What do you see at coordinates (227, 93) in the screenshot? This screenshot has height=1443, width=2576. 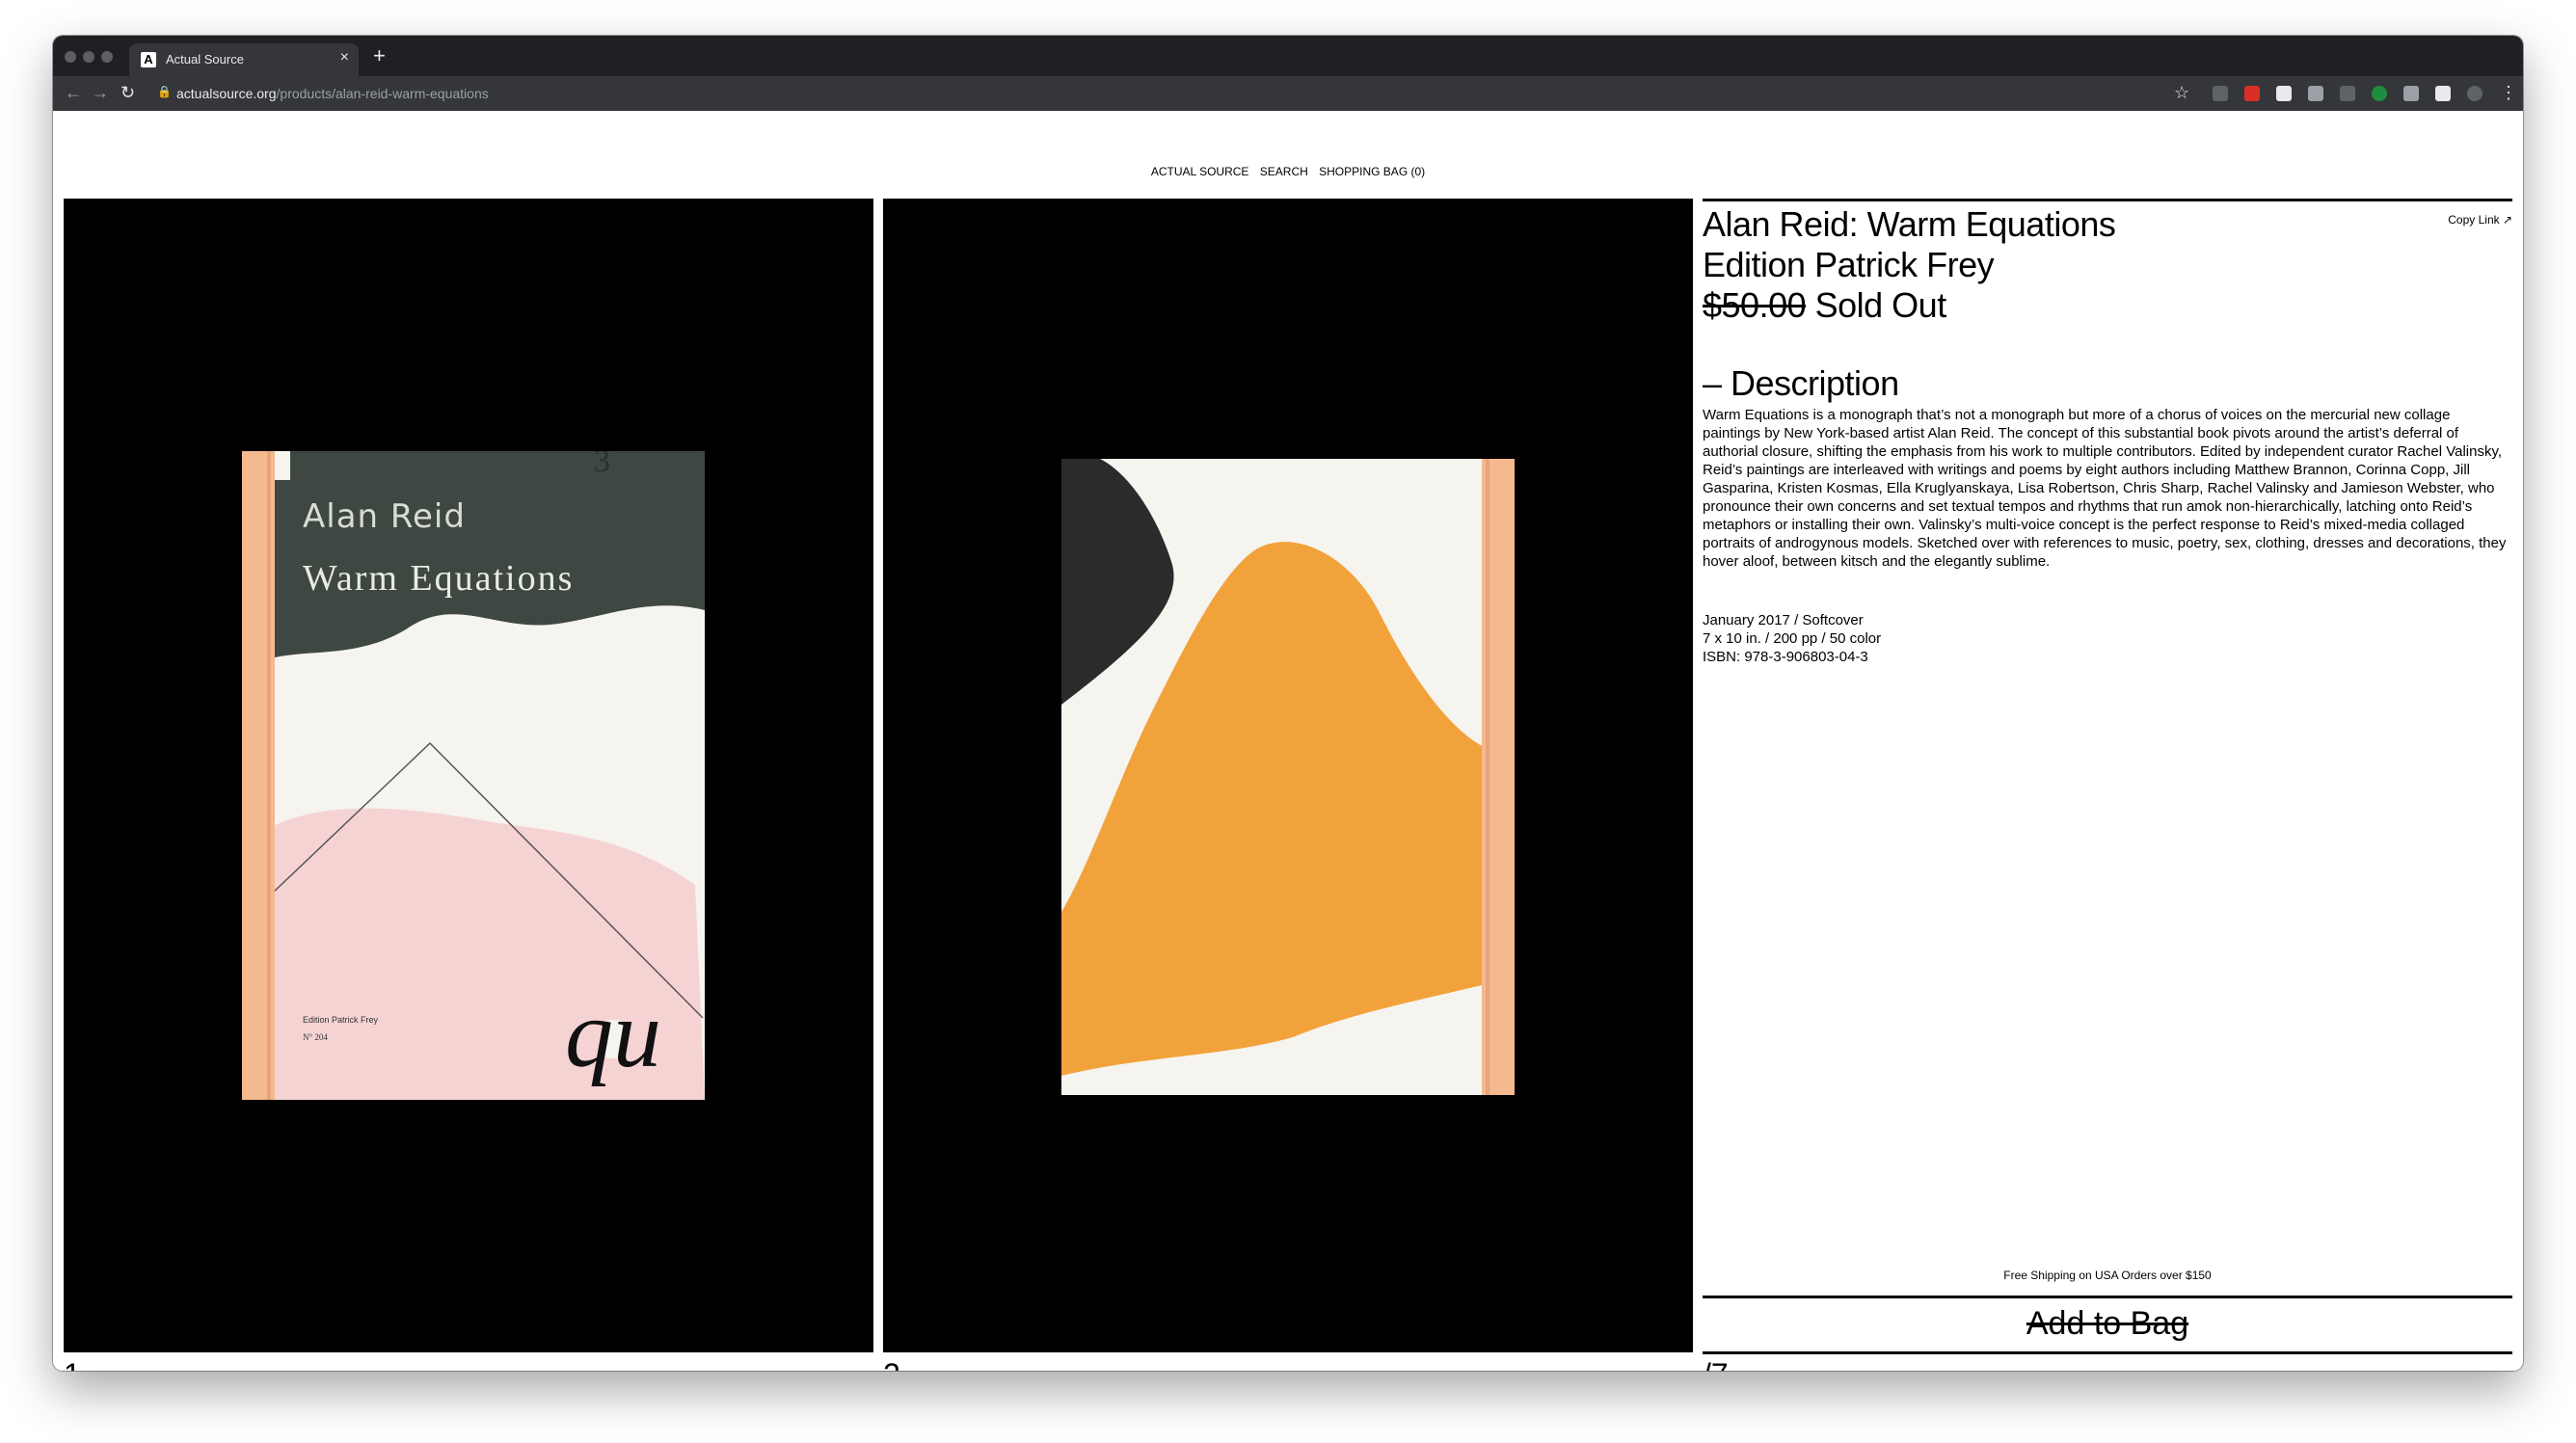 I see `url-domain: actualsource.org` at bounding box center [227, 93].